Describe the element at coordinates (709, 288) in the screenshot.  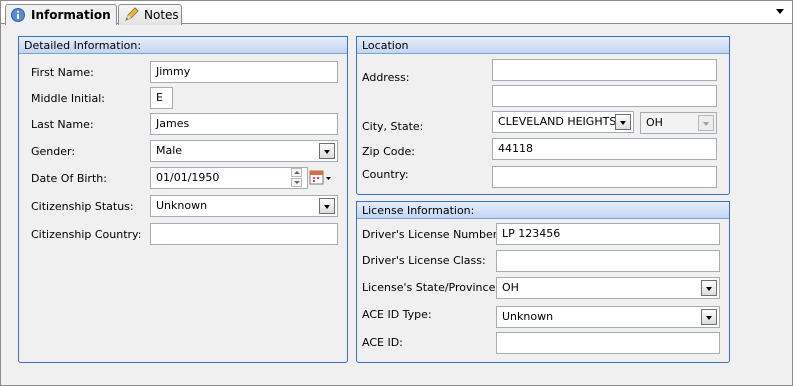
I see `license-state-dropdown-button` at that location.